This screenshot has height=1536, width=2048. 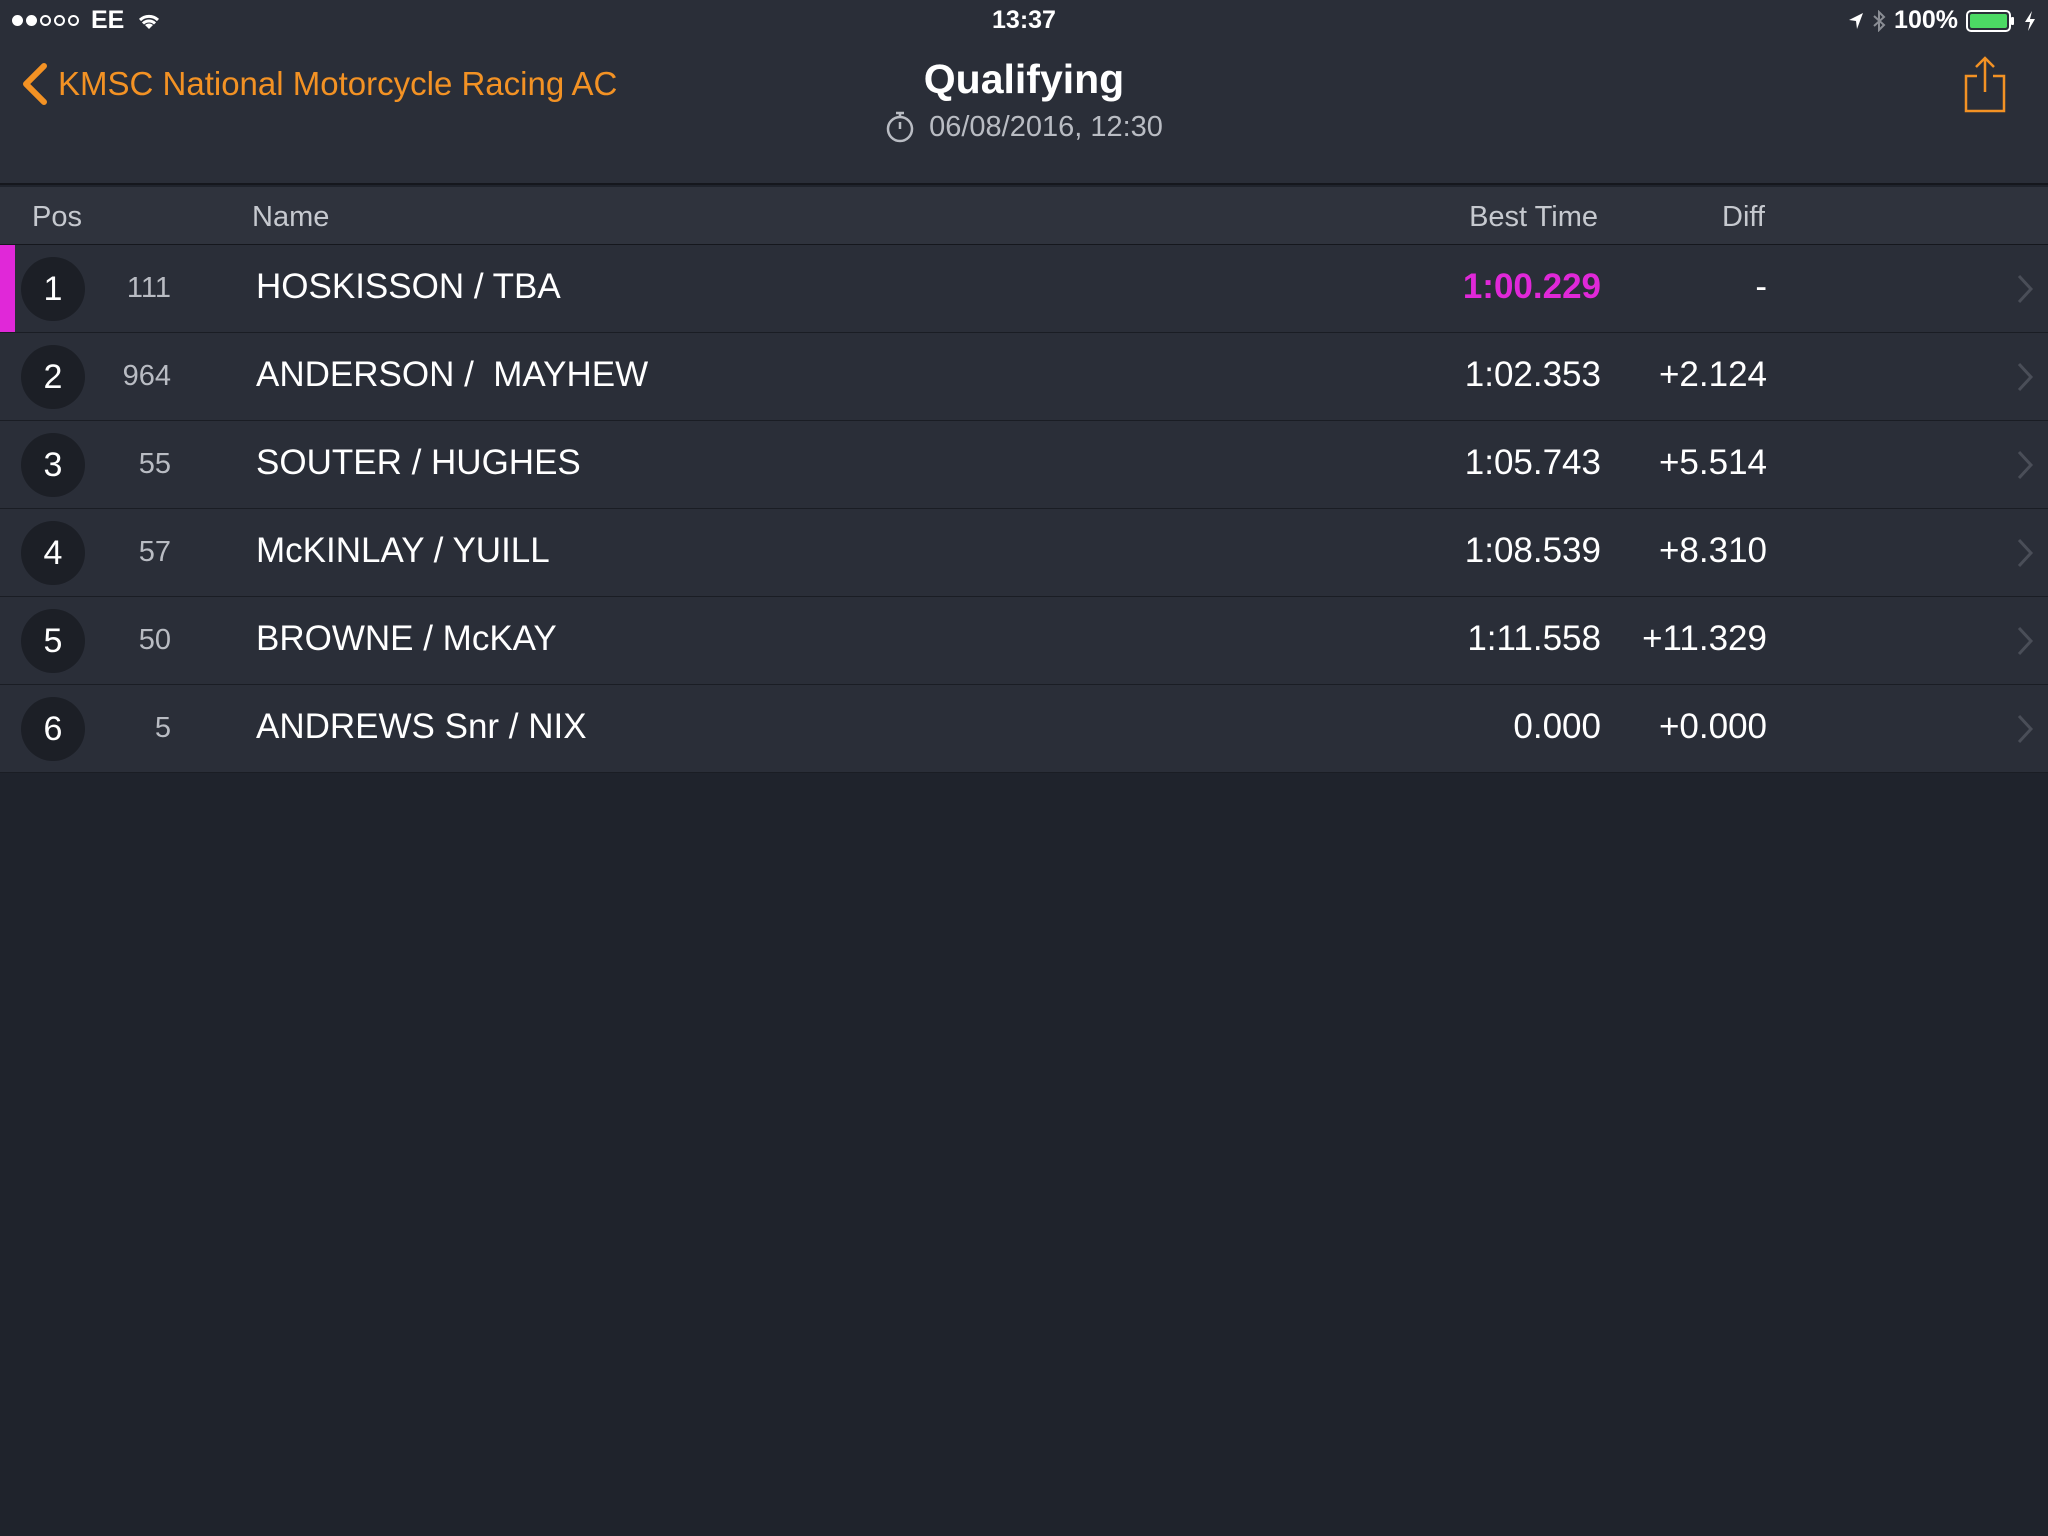 I want to click on rider-name: McKINLAY / YUILL, so click(x=403, y=550).